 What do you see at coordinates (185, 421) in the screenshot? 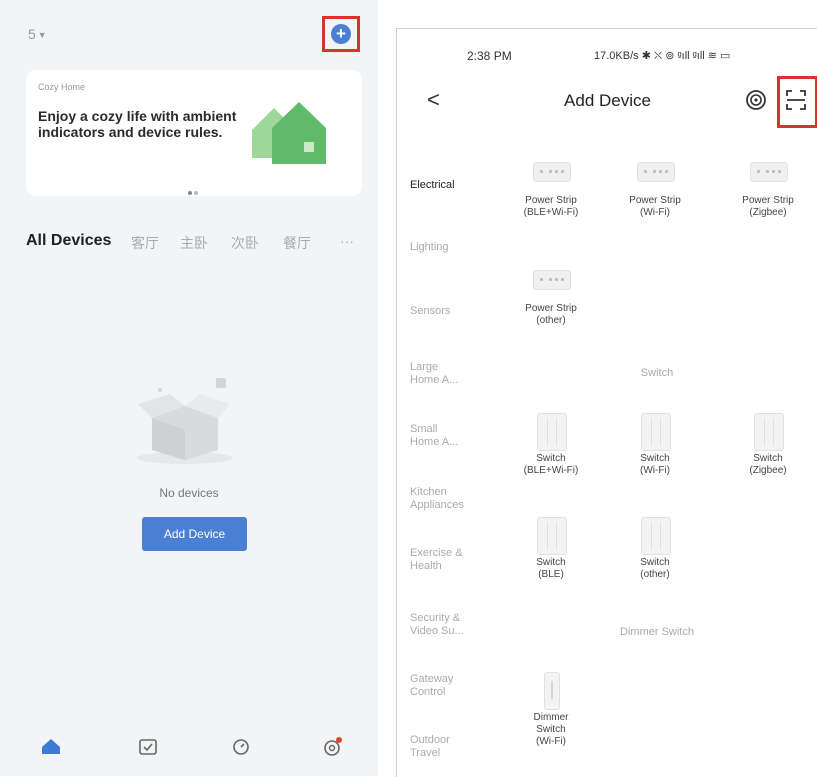
I see `empty-box-icon` at bounding box center [185, 421].